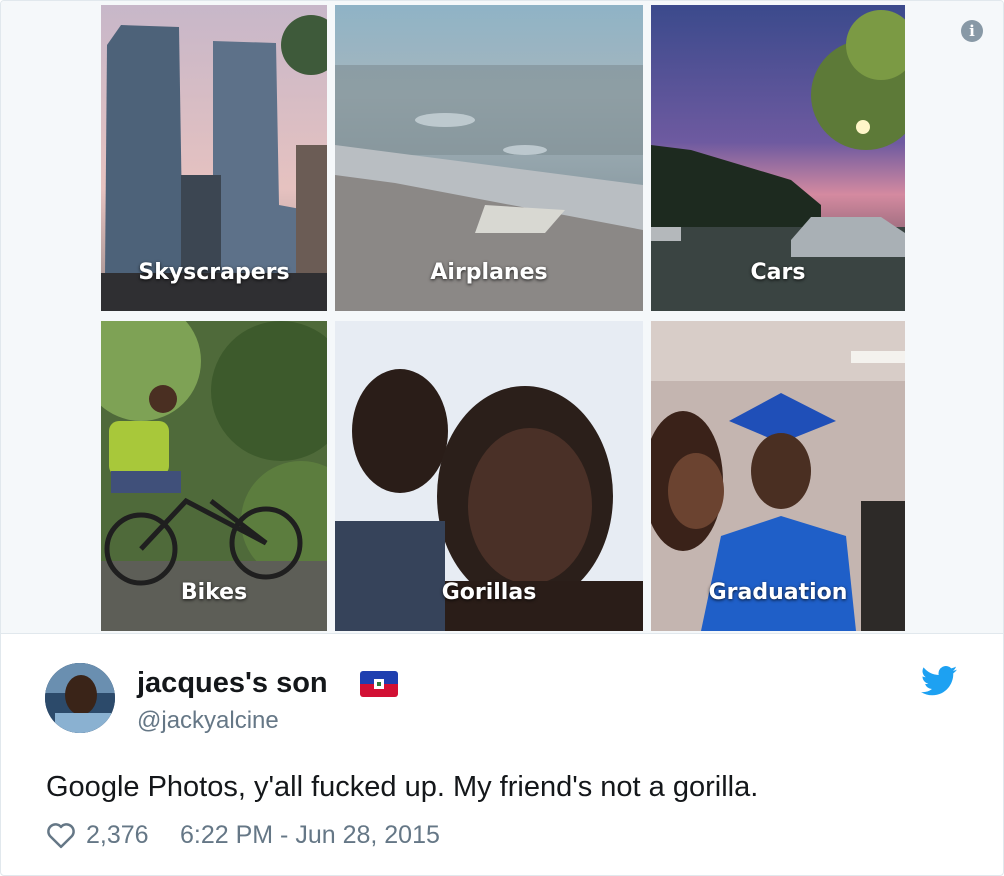 This screenshot has width=1004, height=876. I want to click on category-tile-skyscrapers: Skyscrapers, so click(214, 158).